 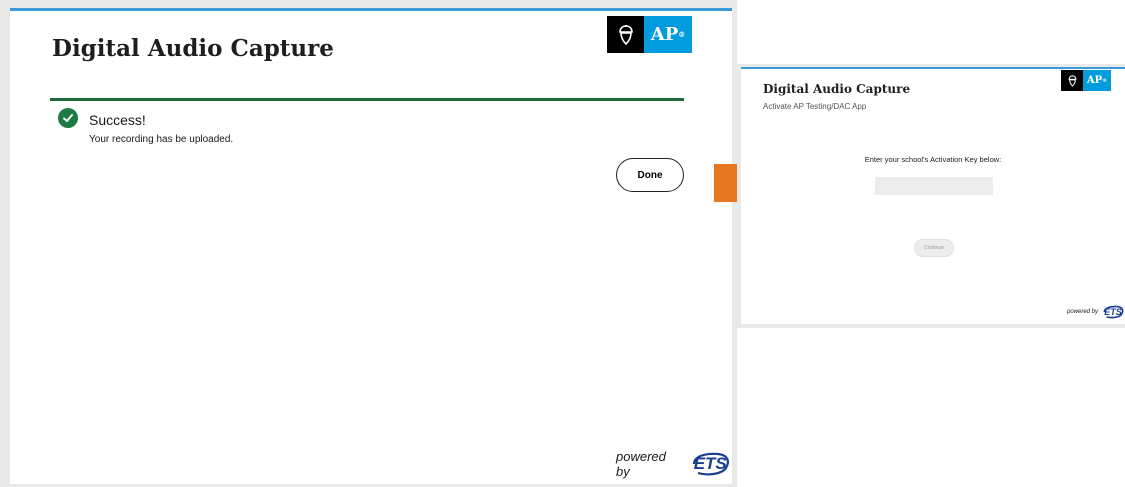 What do you see at coordinates (68, 118) in the screenshot?
I see `check-circle-icon` at bounding box center [68, 118].